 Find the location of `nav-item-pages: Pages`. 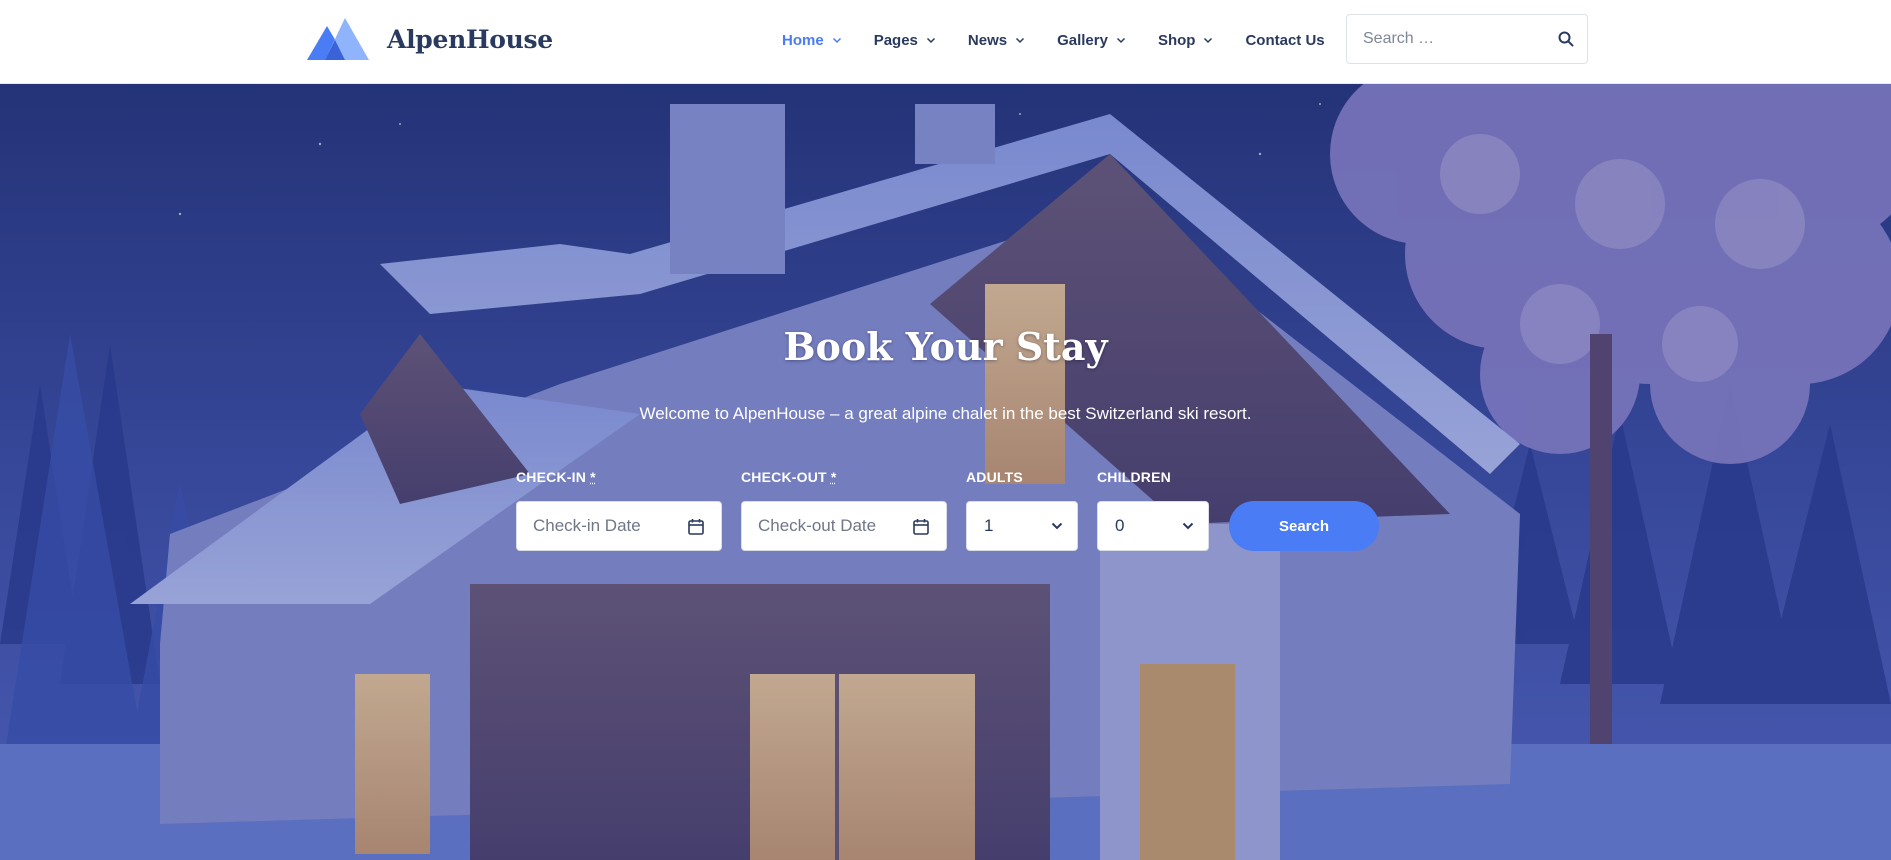

nav-item-pages: Pages is located at coordinates (905, 40).